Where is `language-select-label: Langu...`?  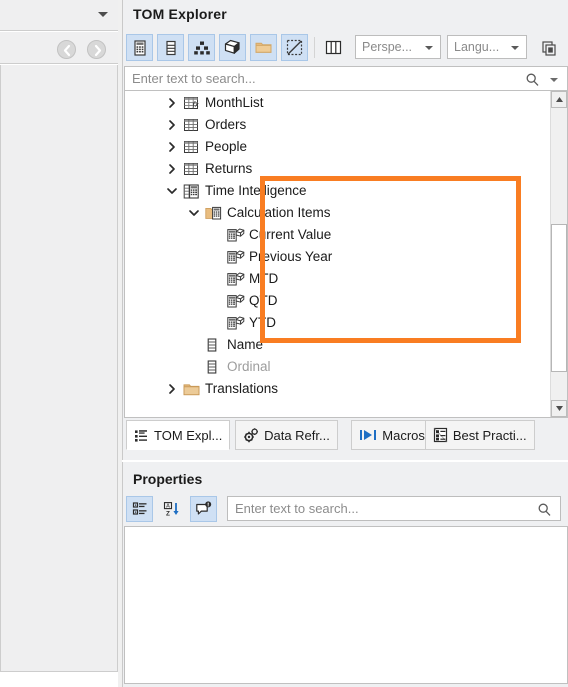
language-select-label: Langu... is located at coordinates (477, 47).